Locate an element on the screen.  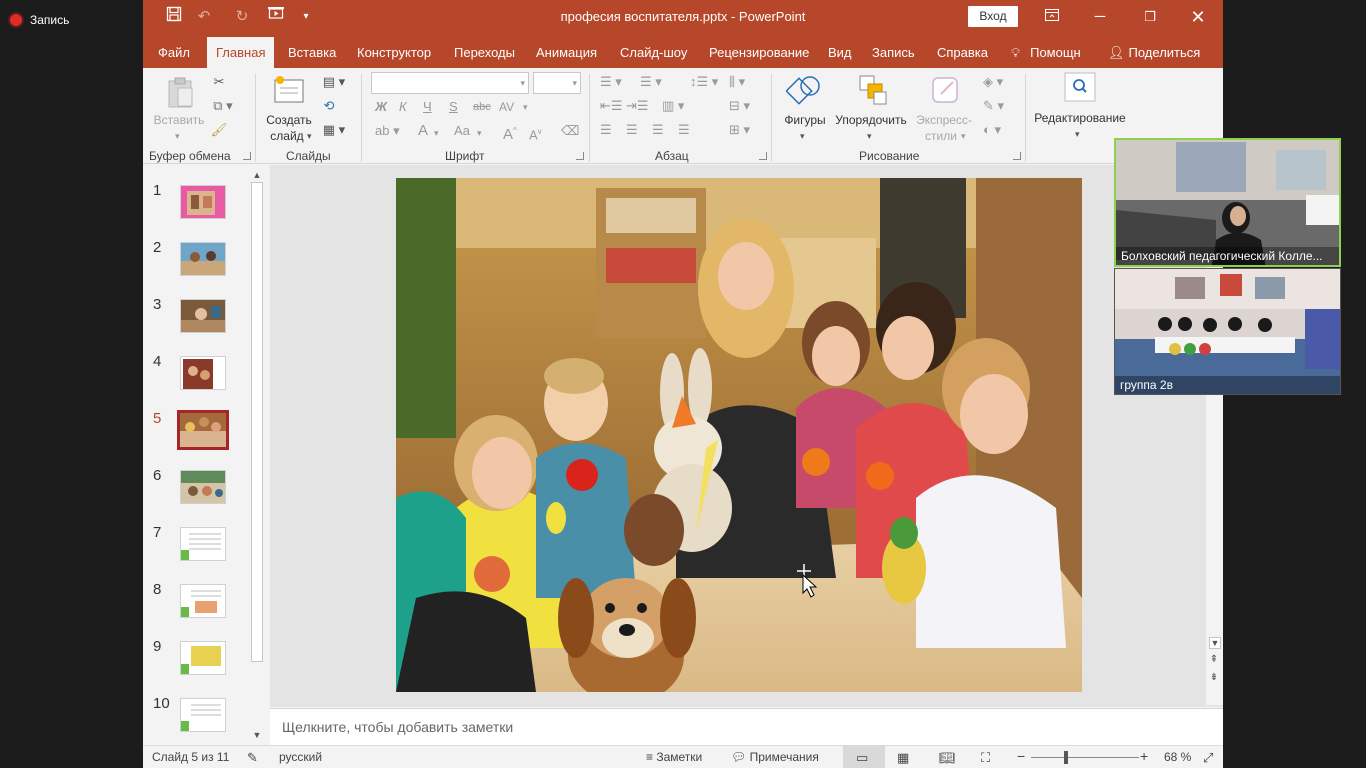
columns-icon: ▥ ▾ is located at coordinates (673, 106).